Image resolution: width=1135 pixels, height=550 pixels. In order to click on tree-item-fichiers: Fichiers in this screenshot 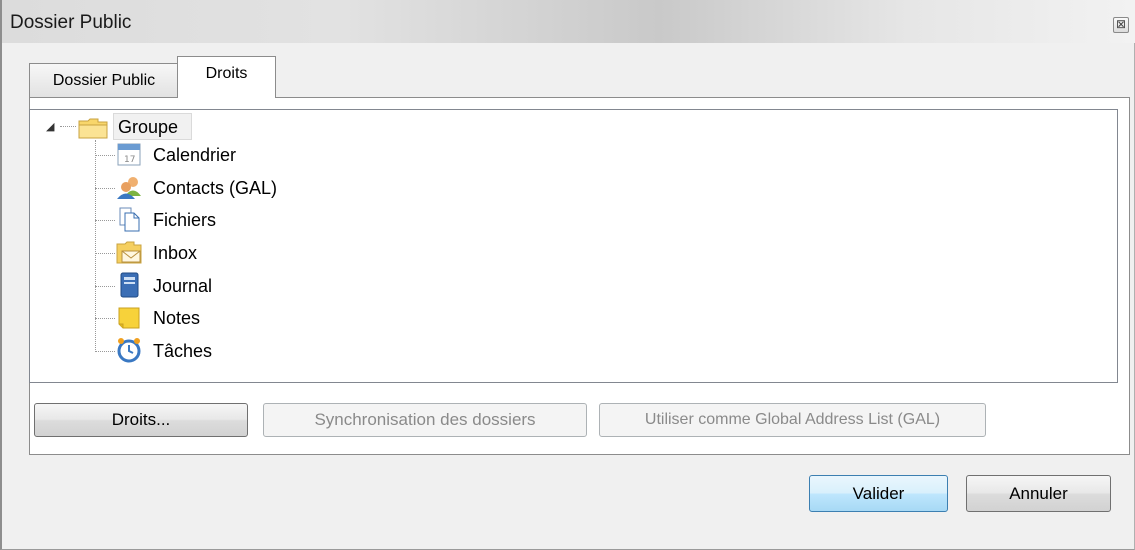, I will do `click(200, 220)`.